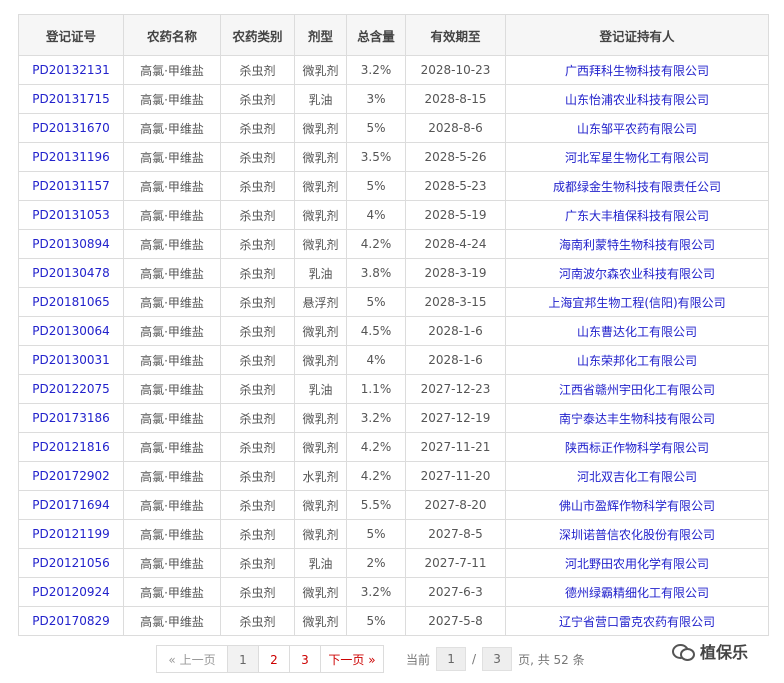 Image resolution: width=784 pixels, height=683 pixels. I want to click on holder-link: 广东大丰植保科技有限公司, so click(637, 216).